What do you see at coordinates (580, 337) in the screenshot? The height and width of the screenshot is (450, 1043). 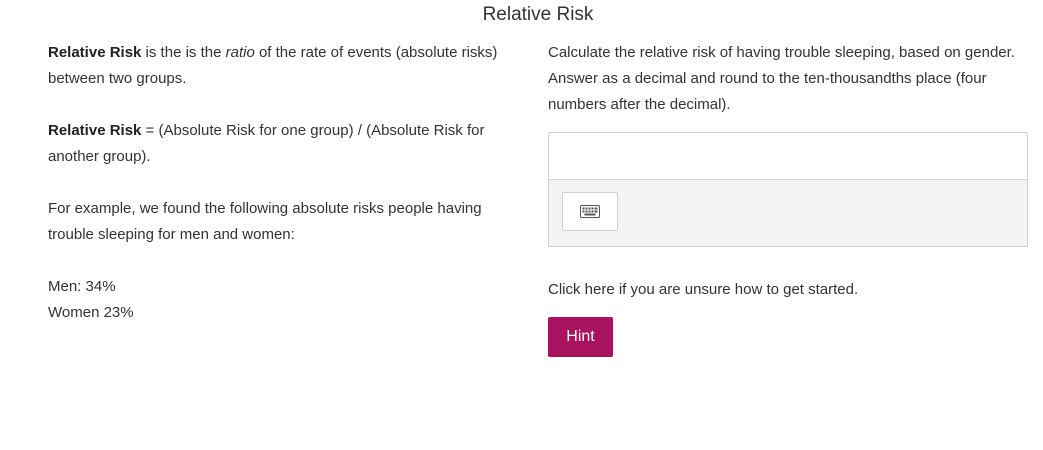 I see `hint-button: Hint` at bounding box center [580, 337].